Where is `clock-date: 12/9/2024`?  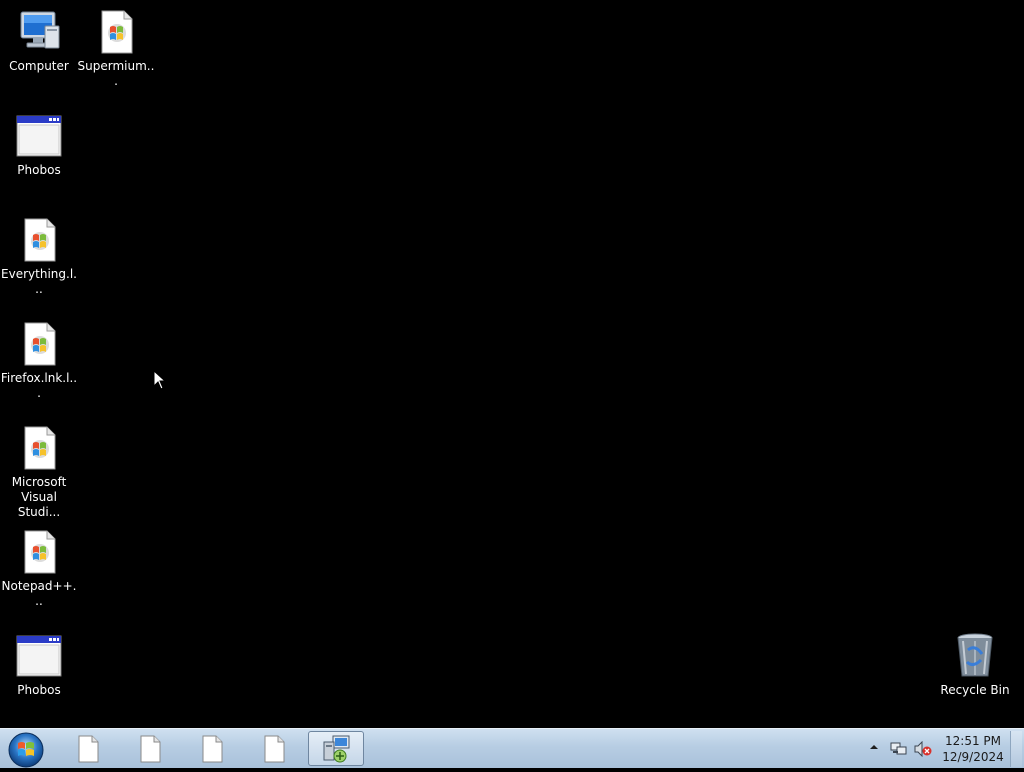
clock-date: 12/9/2024 is located at coordinates (973, 757).